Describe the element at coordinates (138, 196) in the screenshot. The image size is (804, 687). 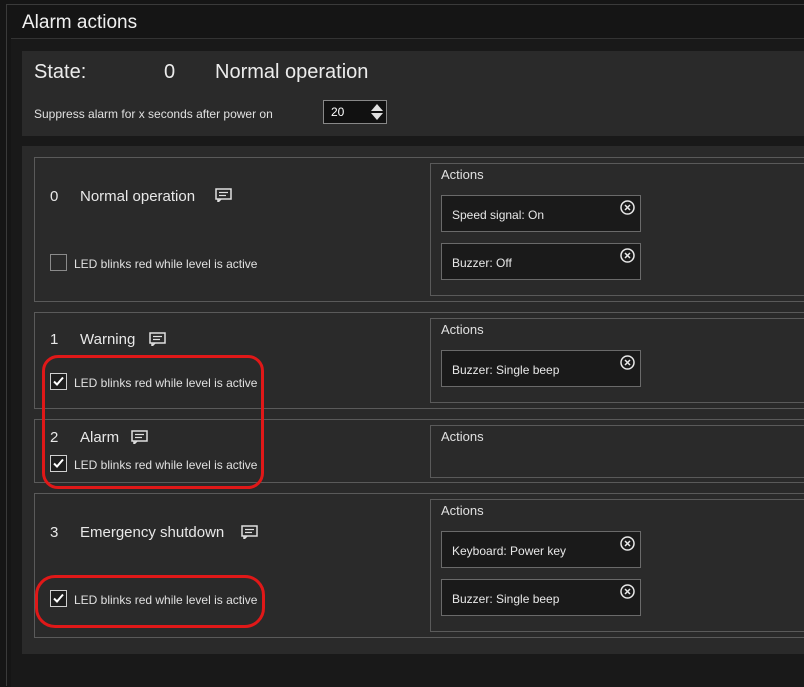
I see `level-name: Normal operation` at that location.